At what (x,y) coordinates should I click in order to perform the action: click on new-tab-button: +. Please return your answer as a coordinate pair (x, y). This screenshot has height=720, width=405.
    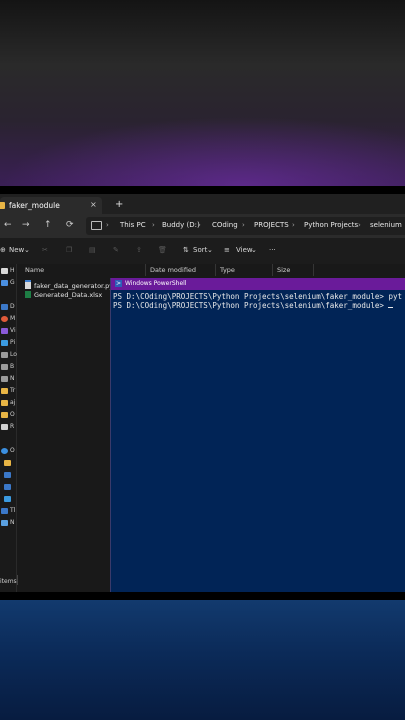
    Looking at the image, I should click on (119, 204).